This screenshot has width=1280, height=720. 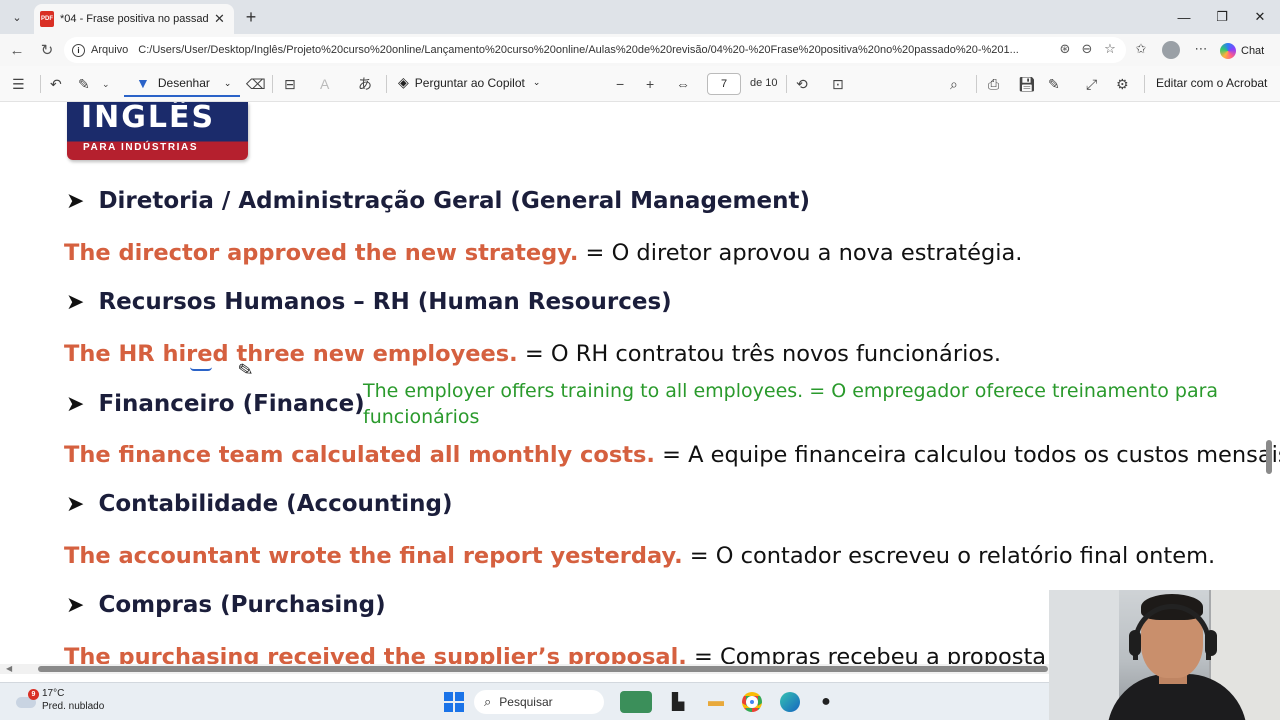 I want to click on tab-list-chevron-icon: ⌄, so click(x=17, y=17).